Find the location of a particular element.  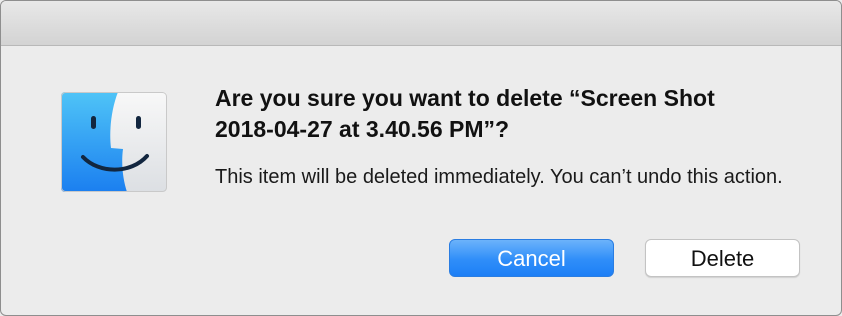

finder-icon is located at coordinates (114, 142).